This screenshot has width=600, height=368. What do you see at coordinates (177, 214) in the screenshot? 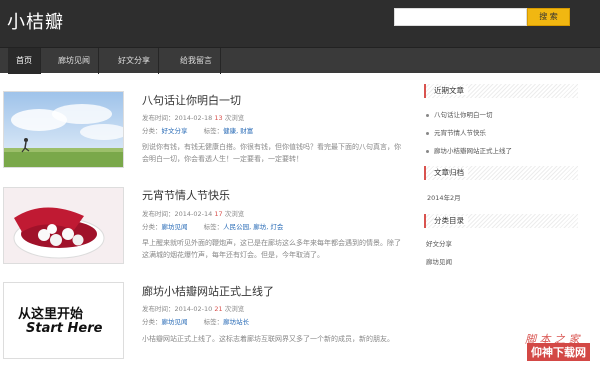
I see `post-date: 发布时间：2014-02-14` at bounding box center [177, 214].